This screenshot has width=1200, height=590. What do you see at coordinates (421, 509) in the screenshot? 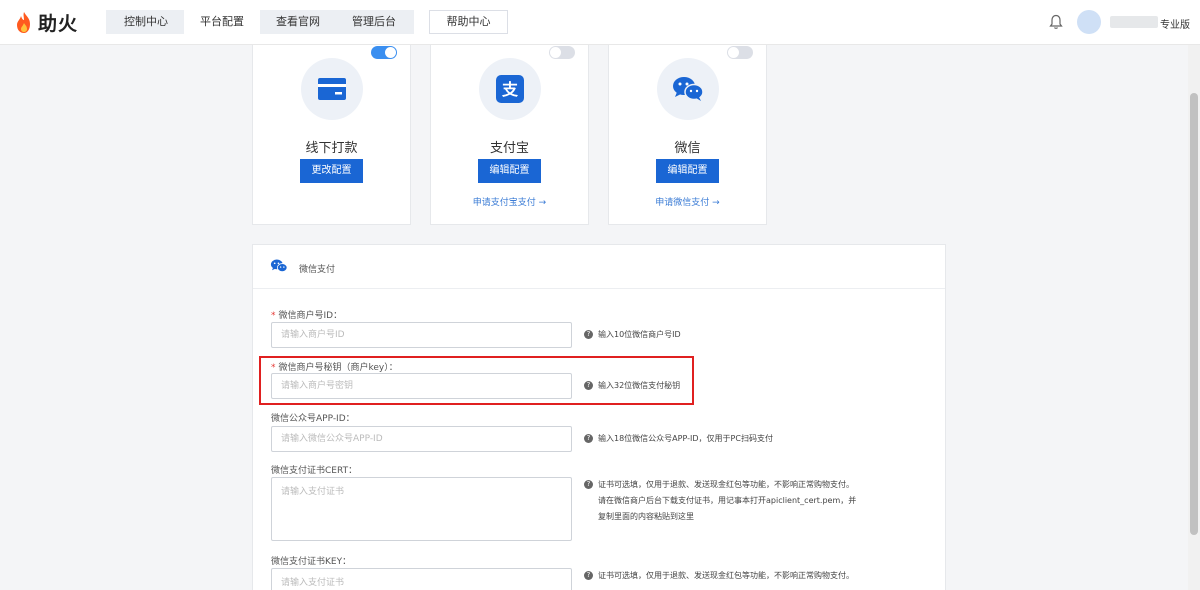
I see `cert-textarea` at bounding box center [421, 509].